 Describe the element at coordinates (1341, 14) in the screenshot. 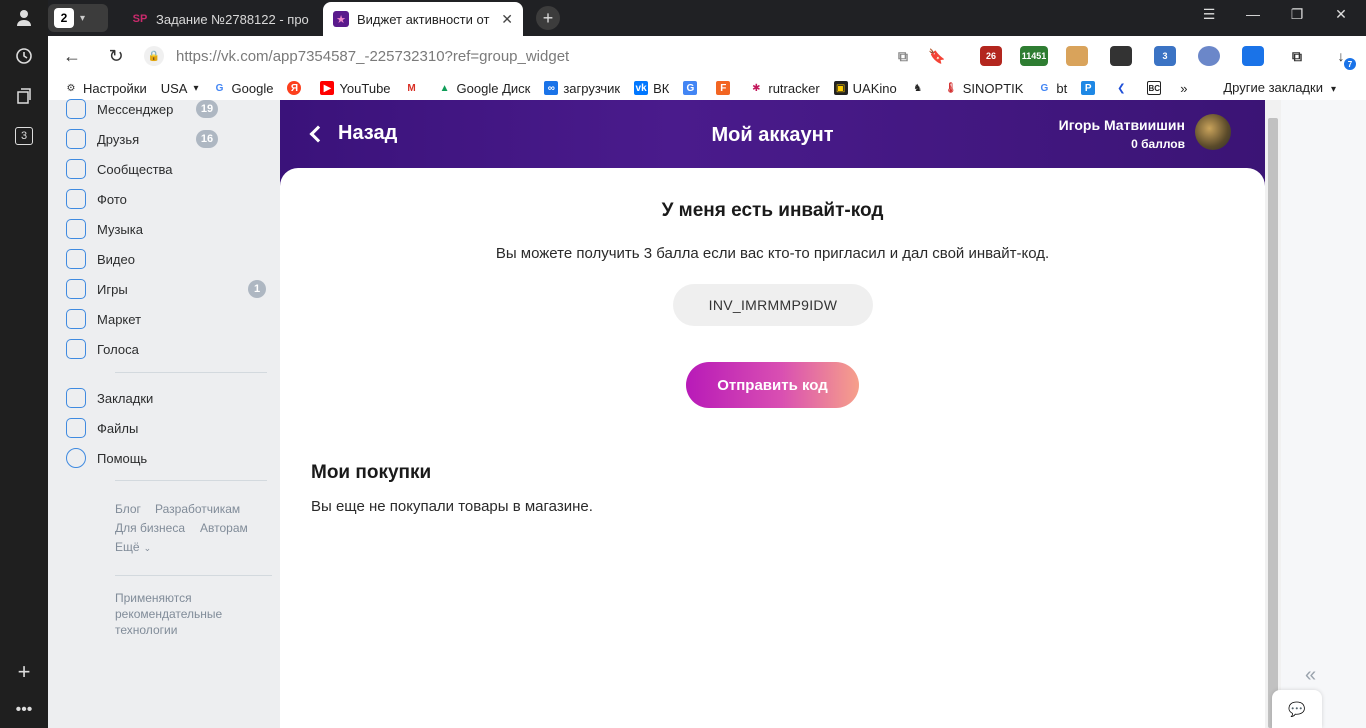

I see `close-window-icon: ✕` at that location.